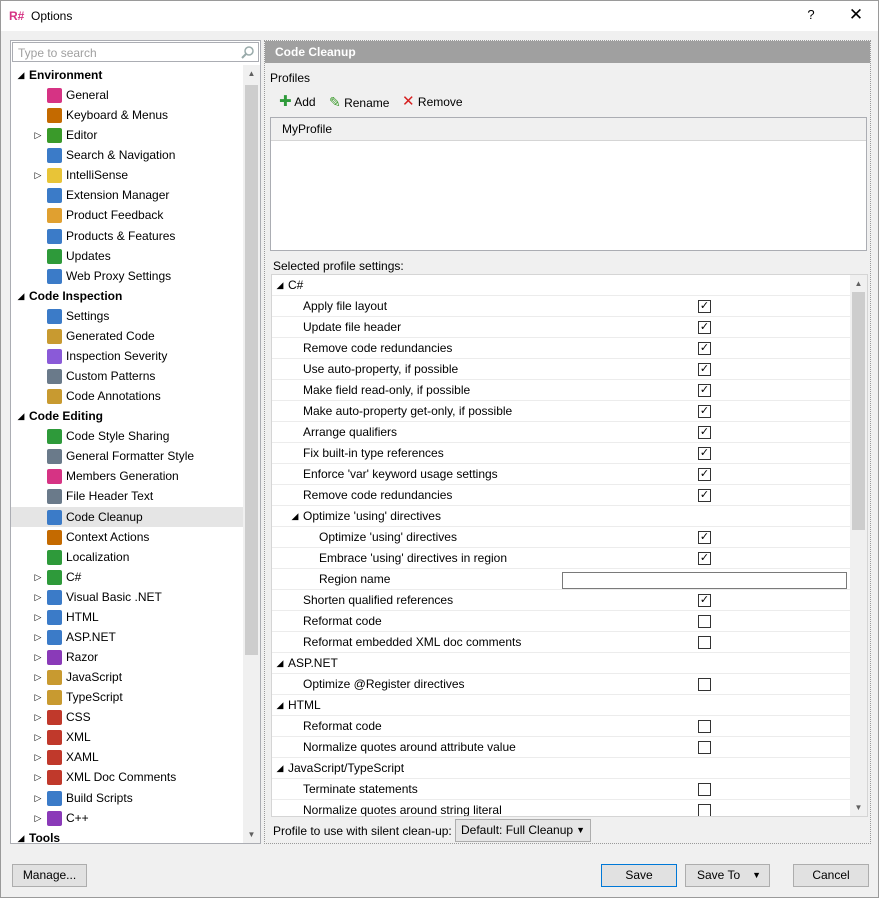  What do you see at coordinates (639, 875) in the screenshot?
I see `save-button: Save` at bounding box center [639, 875].